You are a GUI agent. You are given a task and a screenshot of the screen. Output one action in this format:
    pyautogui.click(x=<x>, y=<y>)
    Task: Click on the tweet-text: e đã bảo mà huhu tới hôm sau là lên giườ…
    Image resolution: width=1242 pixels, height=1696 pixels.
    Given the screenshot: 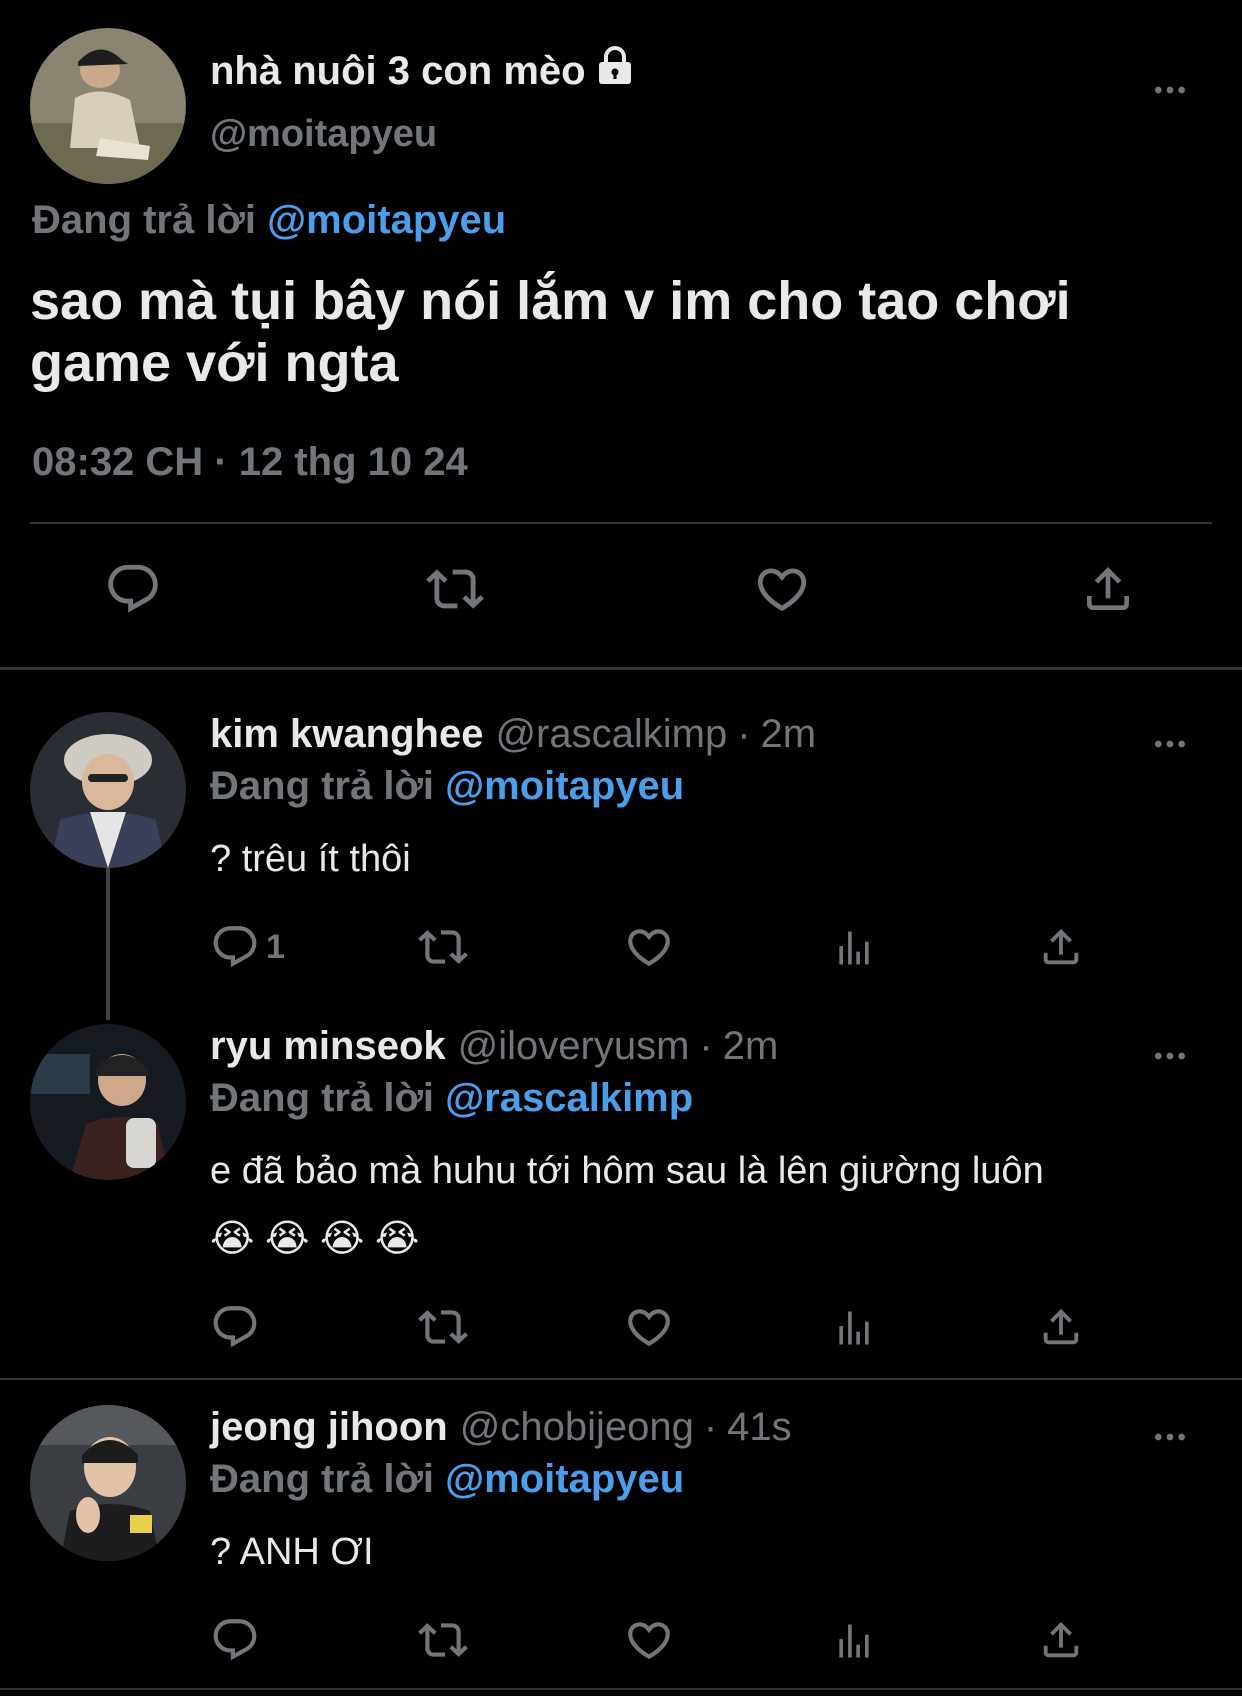 What is the action you would take?
    pyautogui.click(x=627, y=1171)
    